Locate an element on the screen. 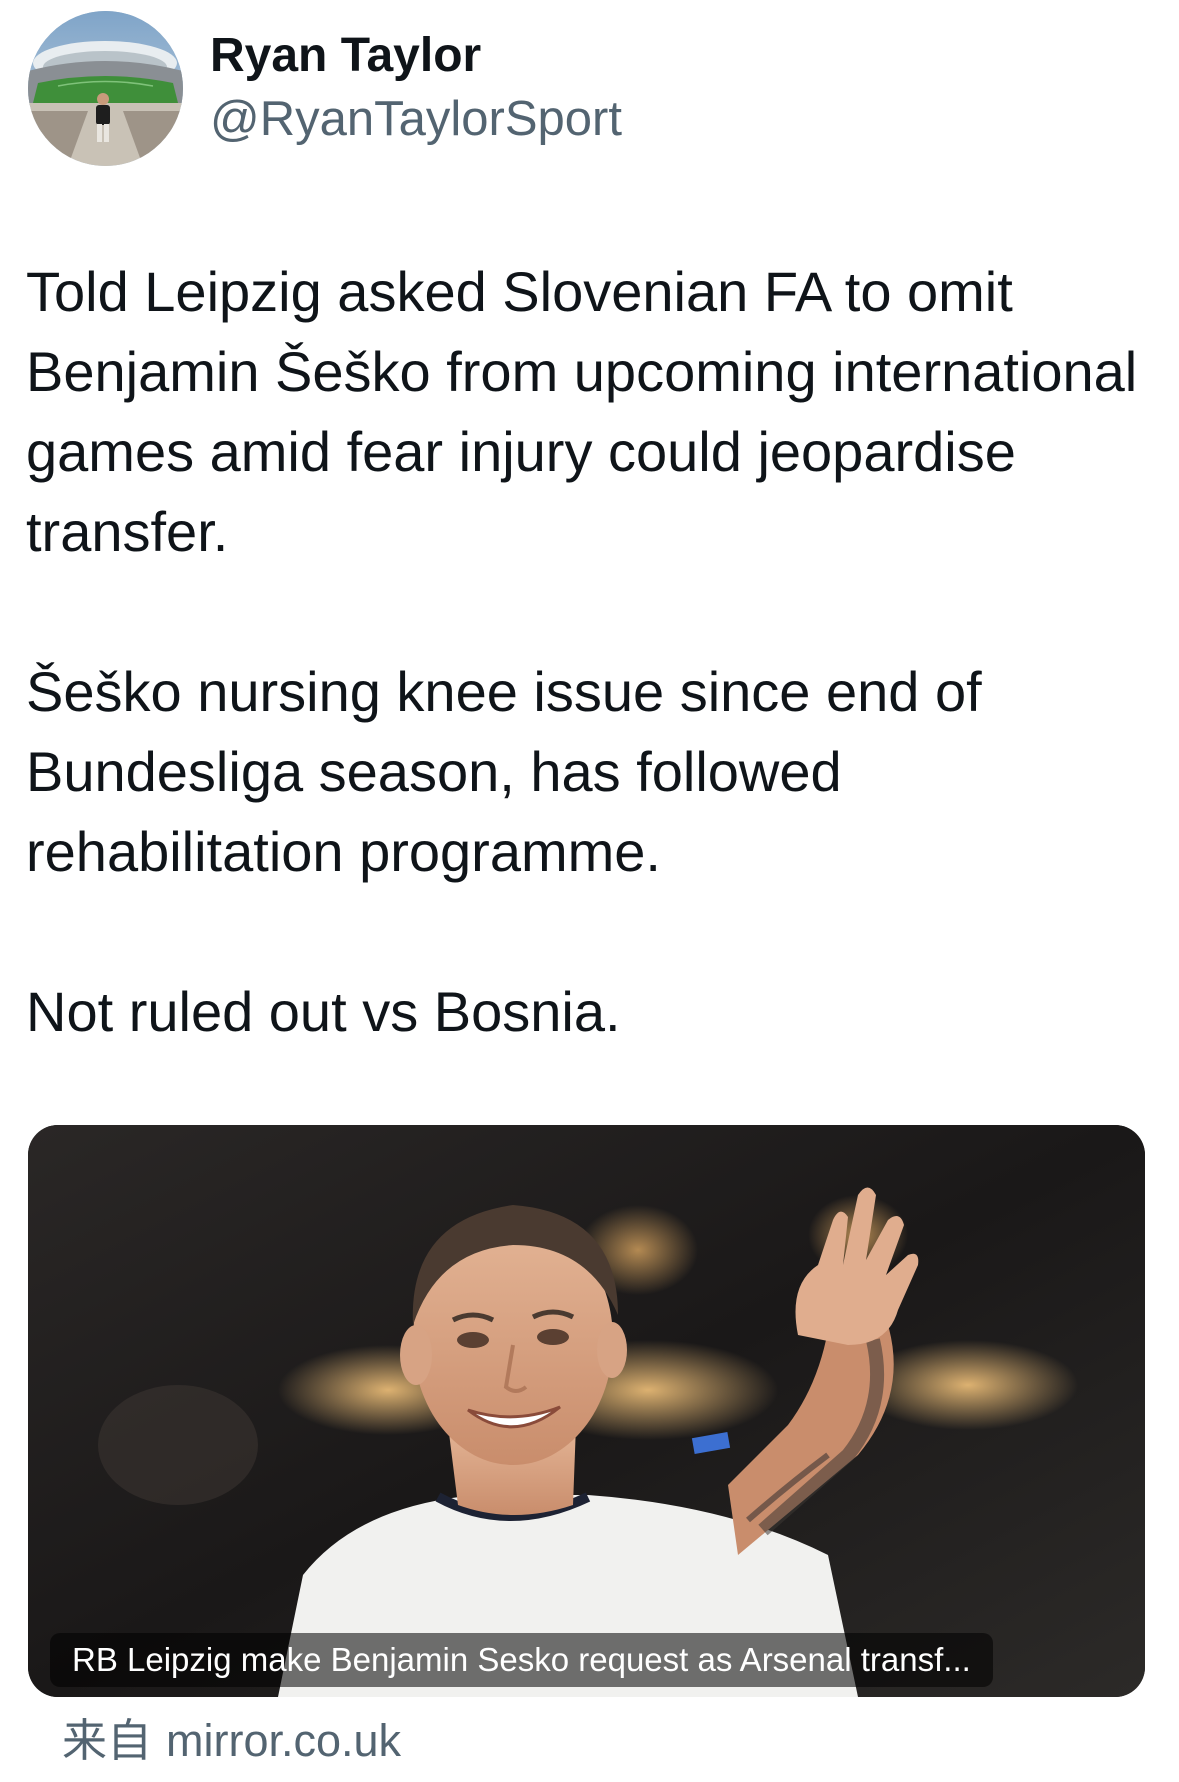 This screenshot has height=1782, width=1179. source-domain: mirror.co.uk is located at coordinates (283, 1740).